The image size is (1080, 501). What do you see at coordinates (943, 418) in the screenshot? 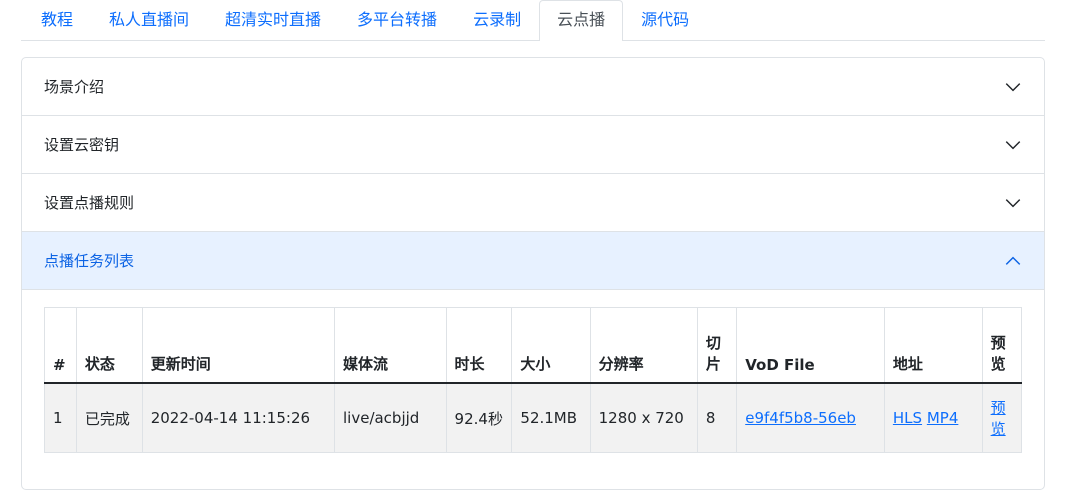
I see `mp4-link: MP4` at bounding box center [943, 418].